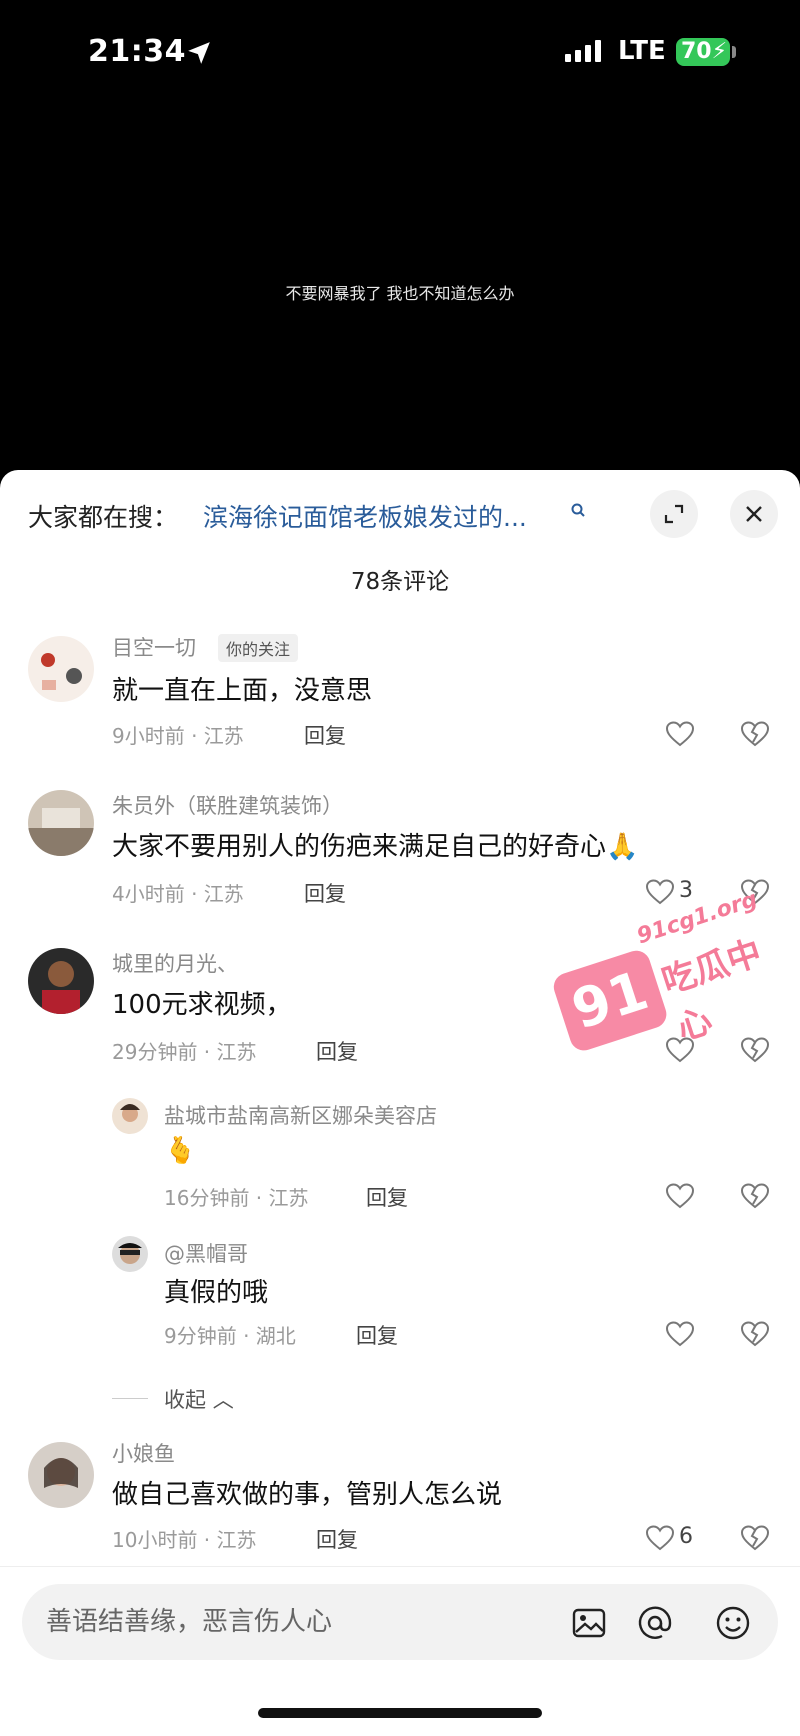  I want to click on network-label: LTE, so click(642, 51).